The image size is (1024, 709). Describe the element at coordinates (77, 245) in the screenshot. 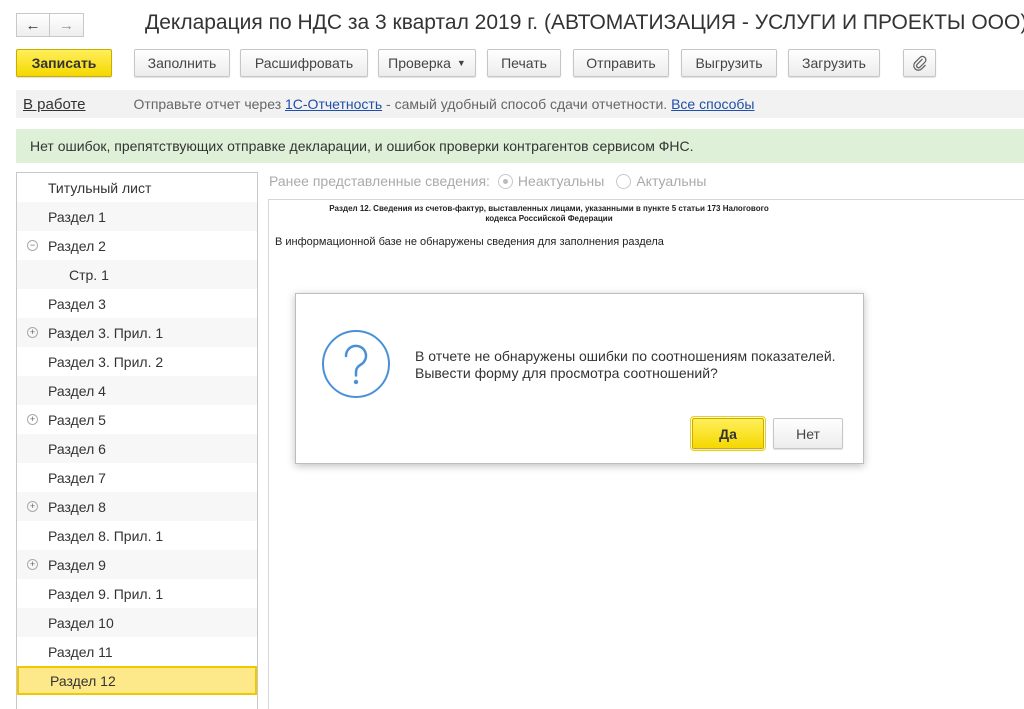

I see `tree-item-label: Раздел 2` at that location.